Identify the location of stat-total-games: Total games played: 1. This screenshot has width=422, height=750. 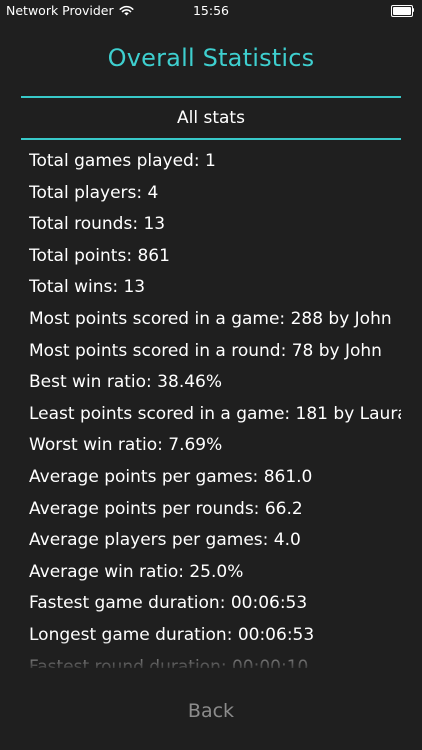
(122, 161).